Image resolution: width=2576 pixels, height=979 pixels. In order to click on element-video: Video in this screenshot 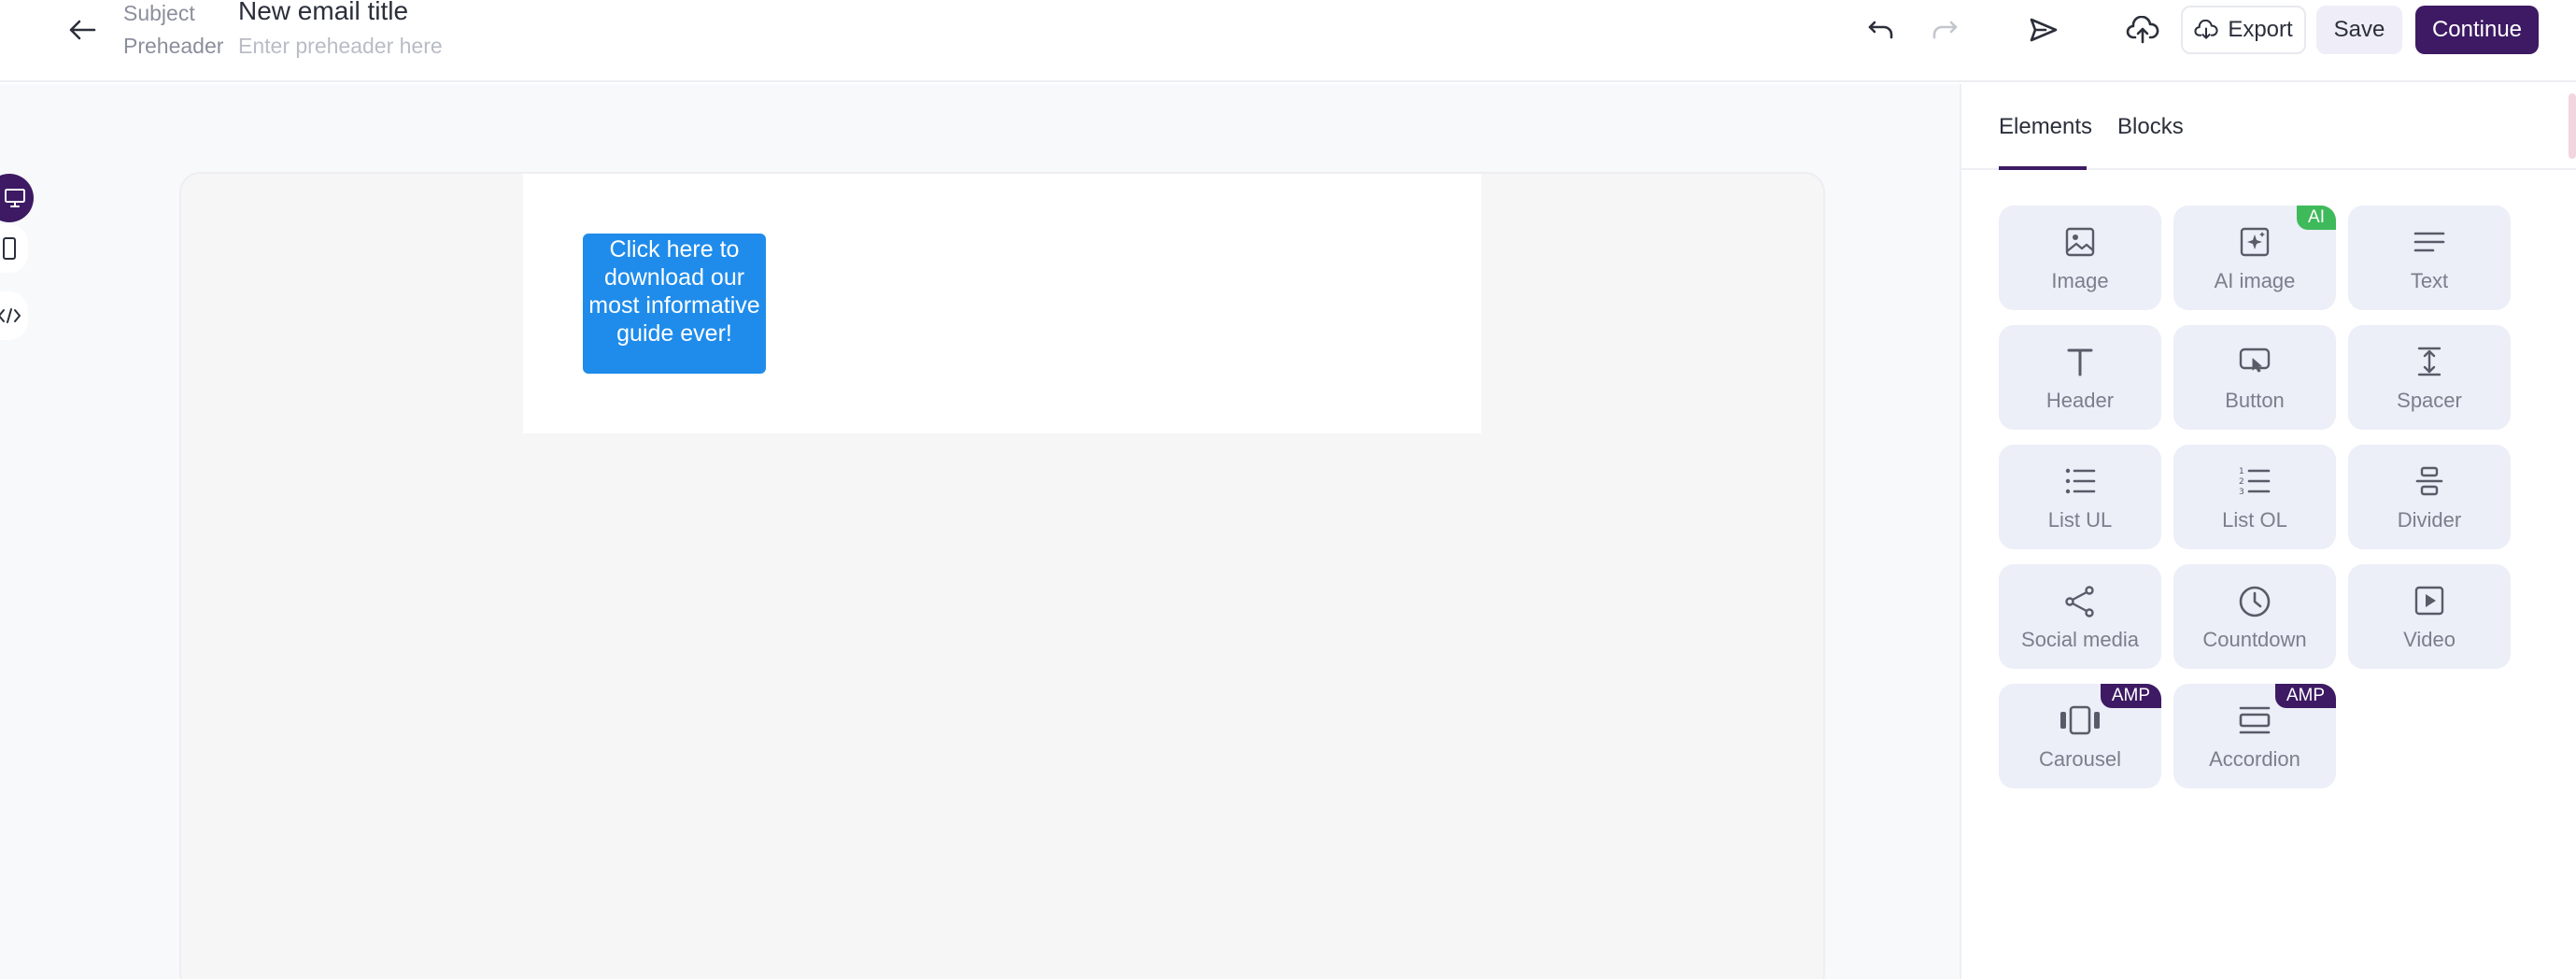, I will do `click(2429, 616)`.